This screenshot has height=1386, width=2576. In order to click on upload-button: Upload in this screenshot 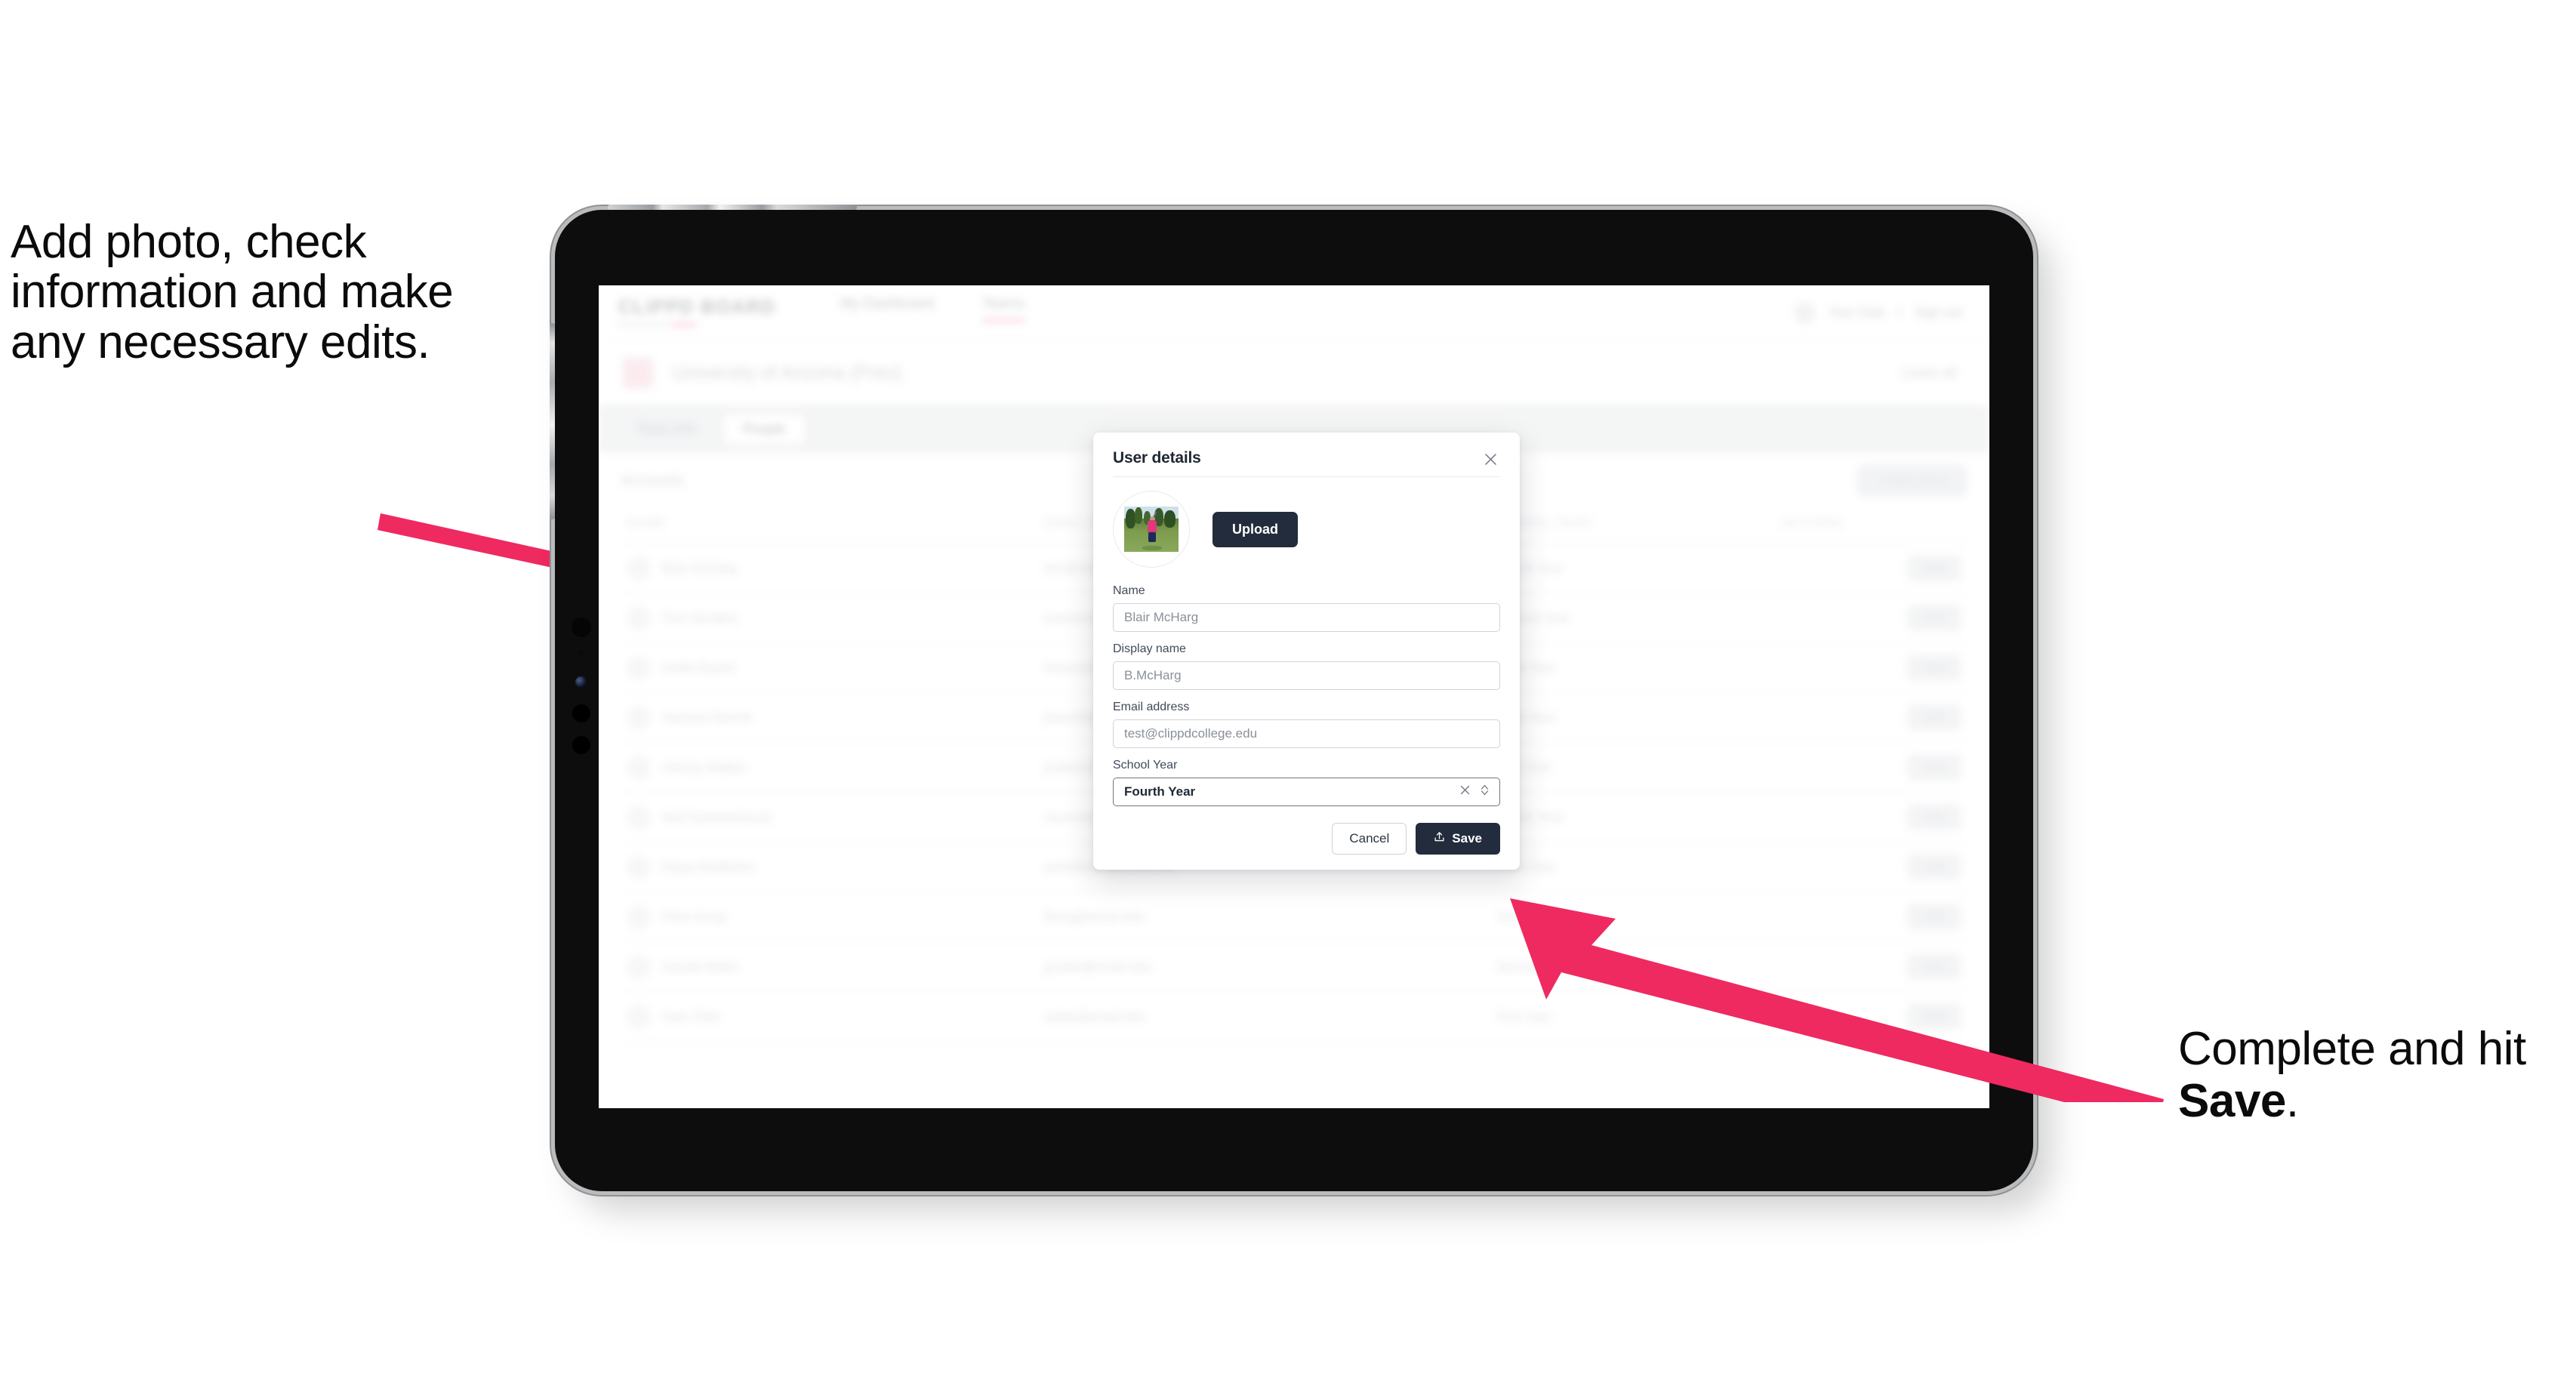, I will do `click(1255, 529)`.